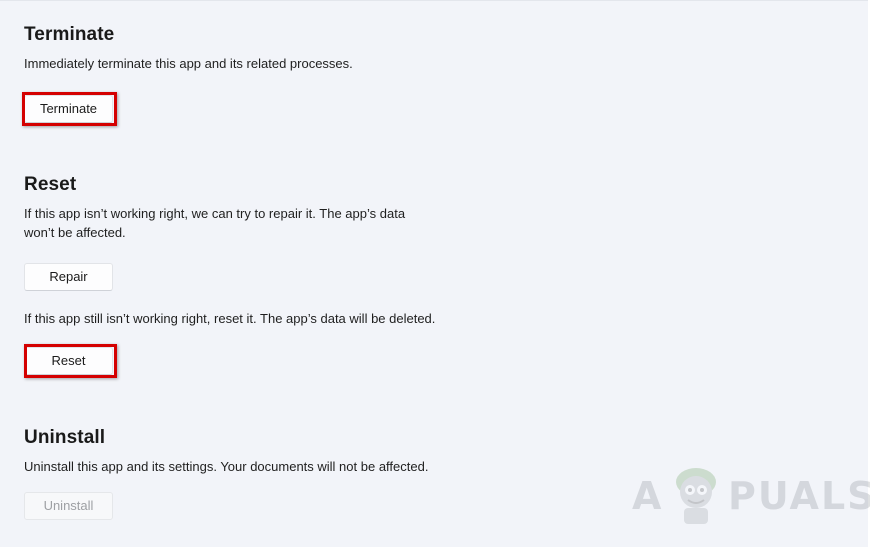 The image size is (870, 547). What do you see at coordinates (799, 496) in the screenshot?
I see `watermark-text: PUALS` at bounding box center [799, 496].